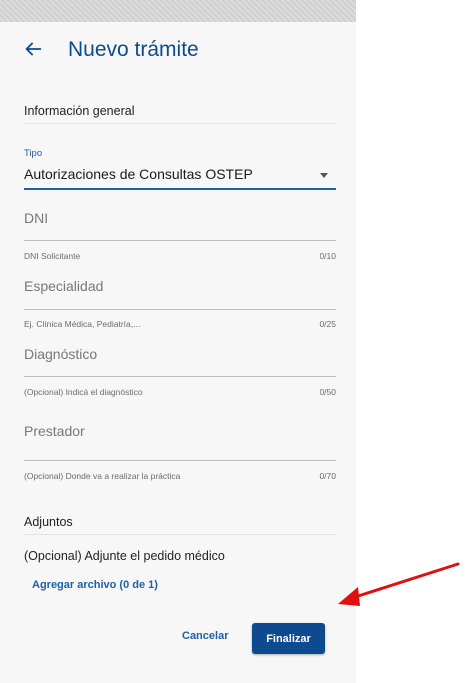  I want to click on app-bar: Nuevo trámite, so click(178, 51).